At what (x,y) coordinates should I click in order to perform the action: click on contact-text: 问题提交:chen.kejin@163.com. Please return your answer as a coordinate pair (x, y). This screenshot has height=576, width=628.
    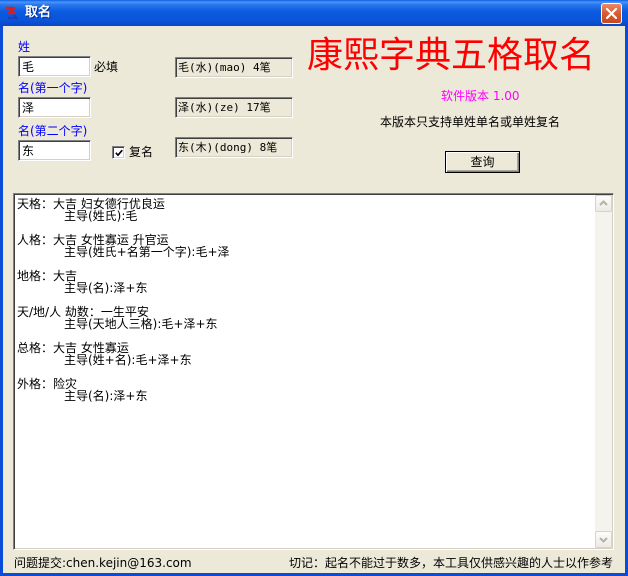
    Looking at the image, I should click on (103, 563).